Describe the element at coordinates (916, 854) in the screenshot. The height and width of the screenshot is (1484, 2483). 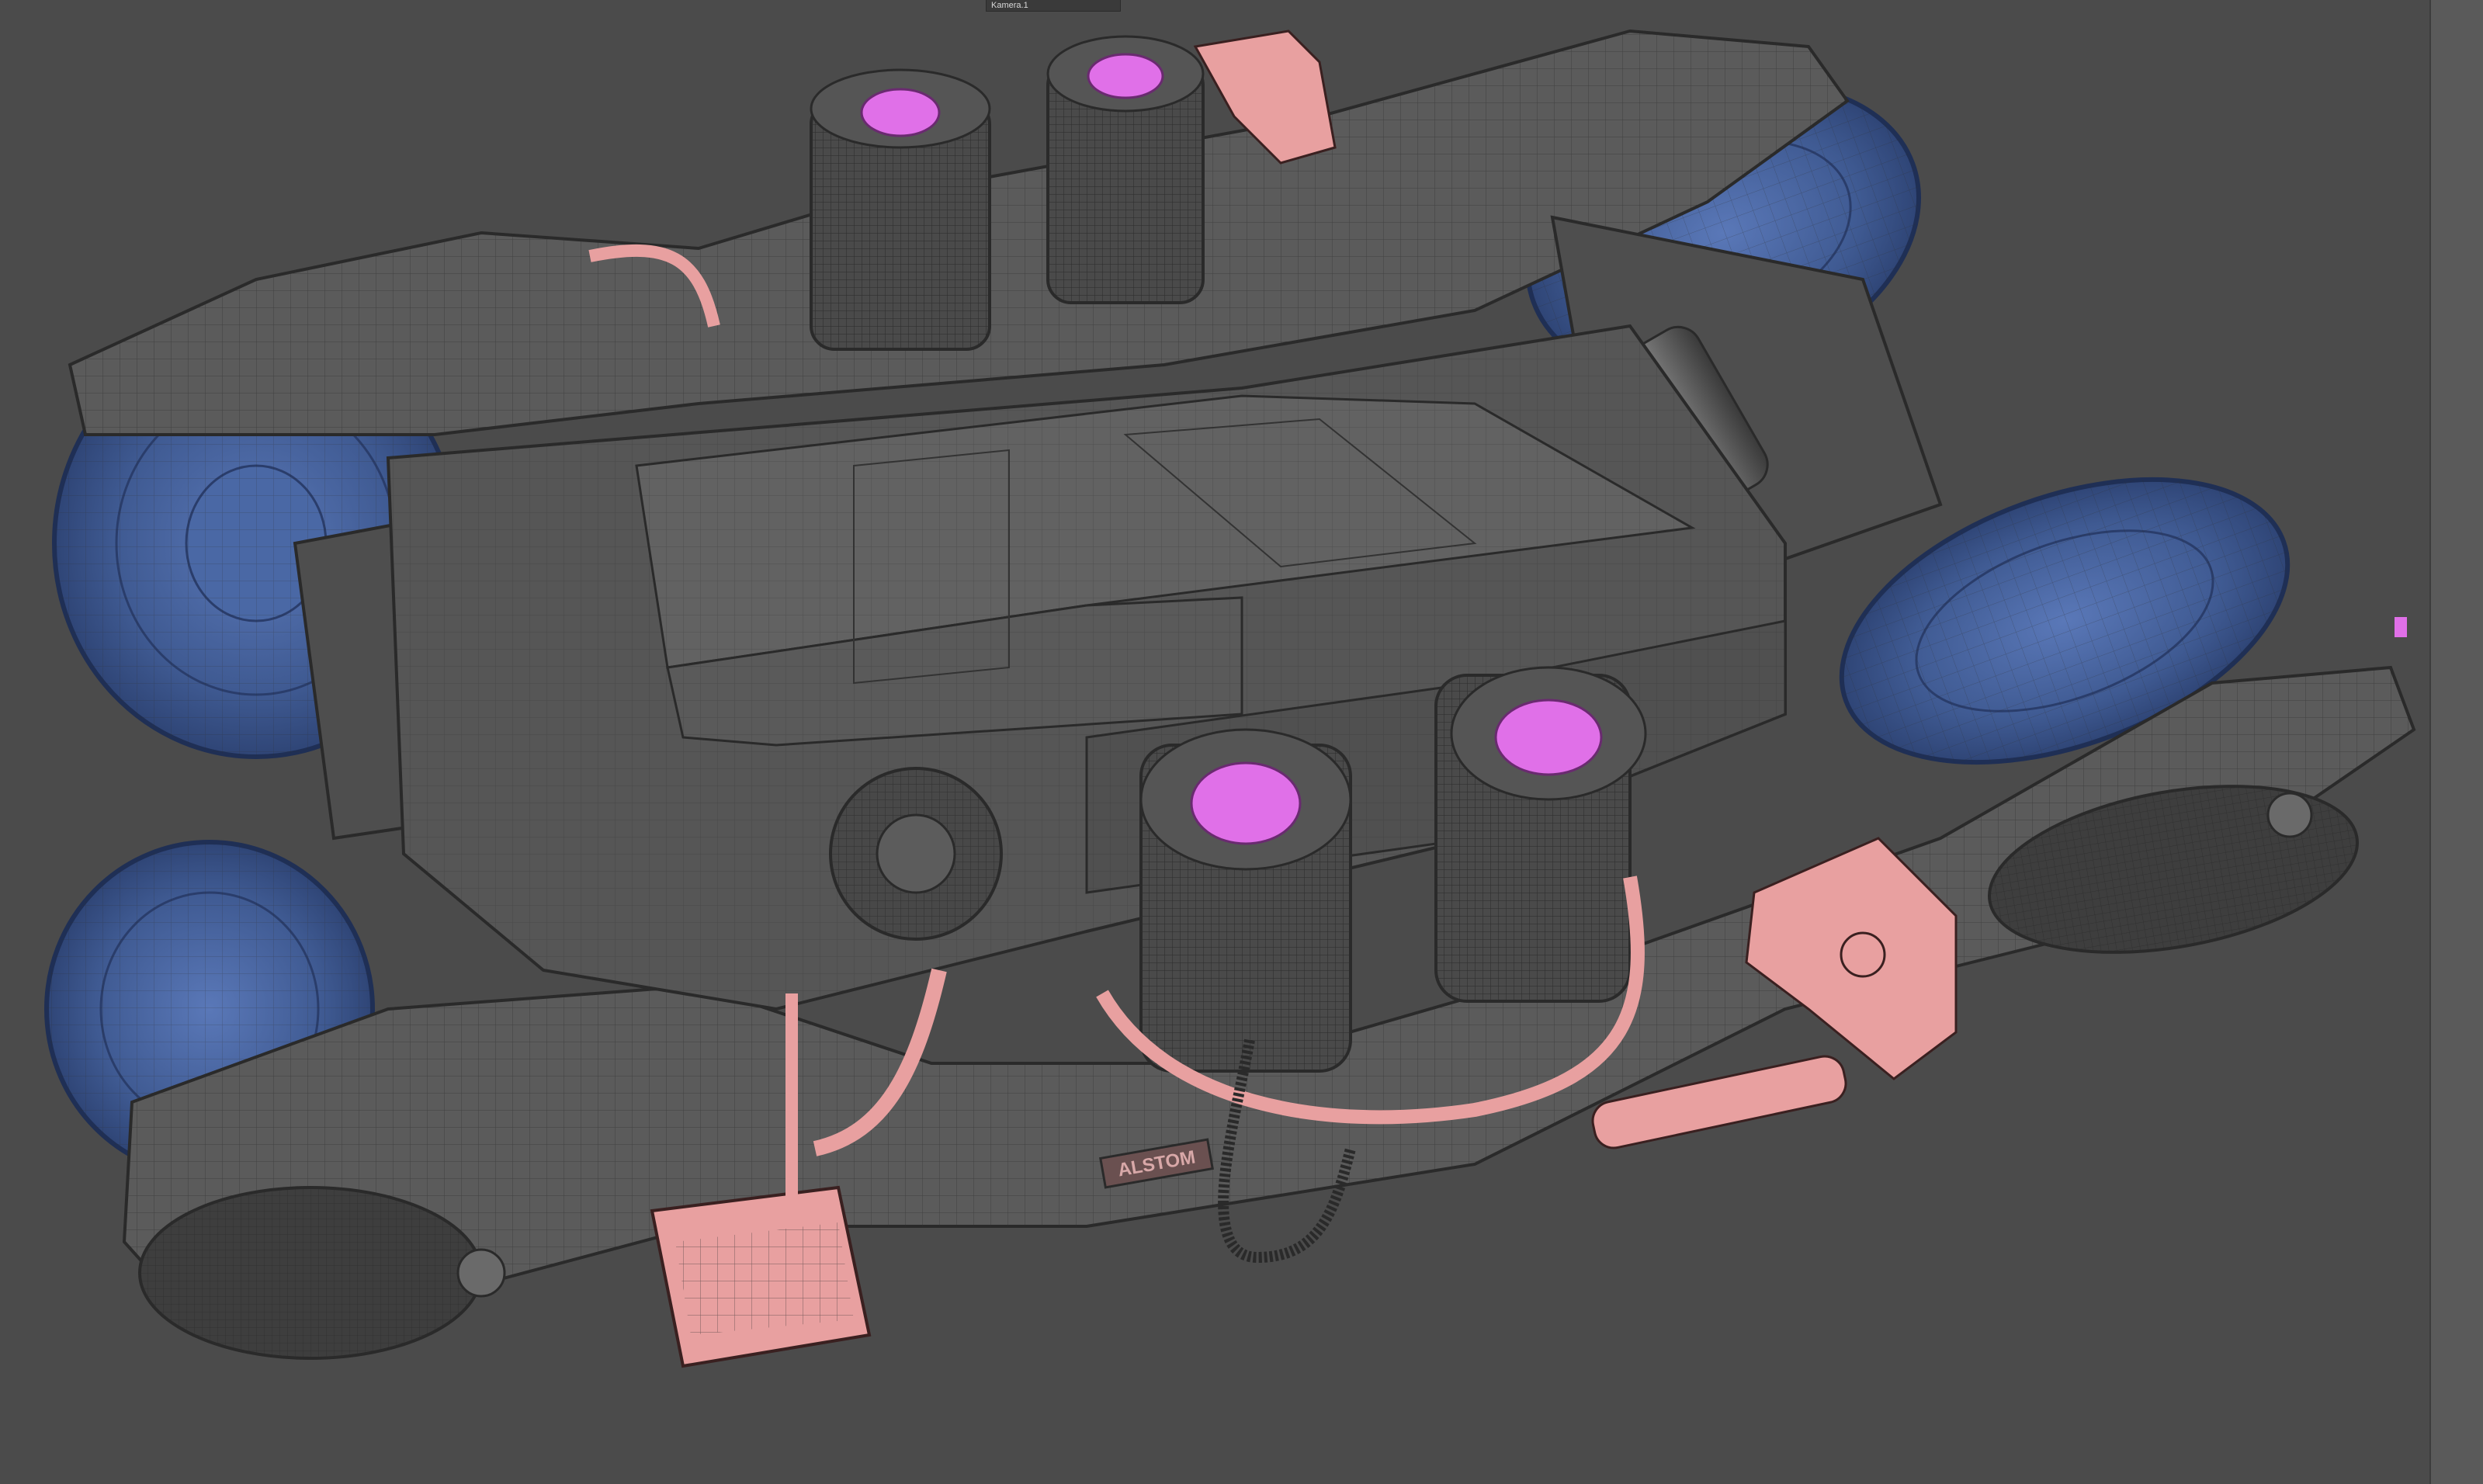
I see `gearbox` at that location.